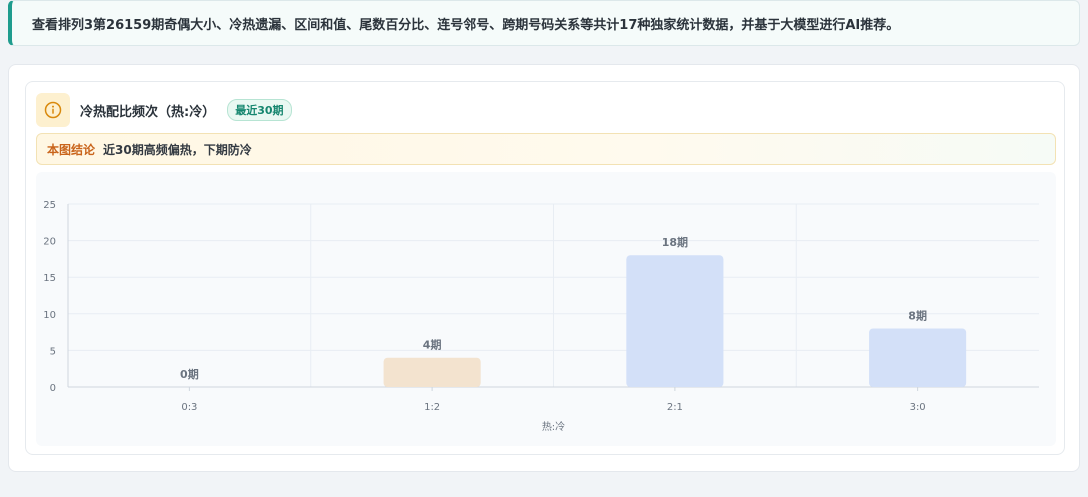 The width and height of the screenshot is (1088, 497). I want to click on card-header: 冷热配比频次（热:冷） 最近30期, so click(164, 110).